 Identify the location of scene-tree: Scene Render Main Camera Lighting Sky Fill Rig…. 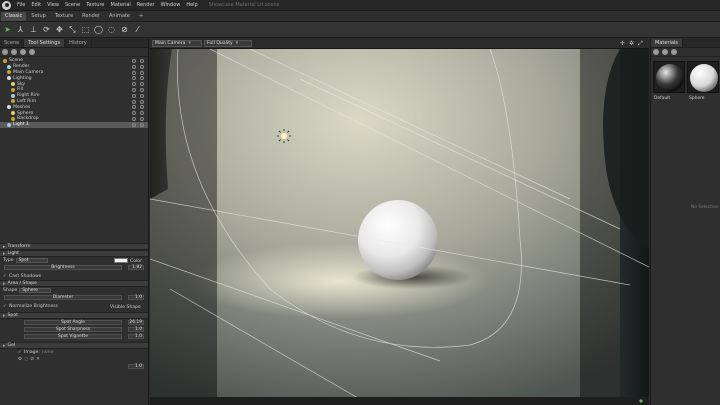
(74, 92).